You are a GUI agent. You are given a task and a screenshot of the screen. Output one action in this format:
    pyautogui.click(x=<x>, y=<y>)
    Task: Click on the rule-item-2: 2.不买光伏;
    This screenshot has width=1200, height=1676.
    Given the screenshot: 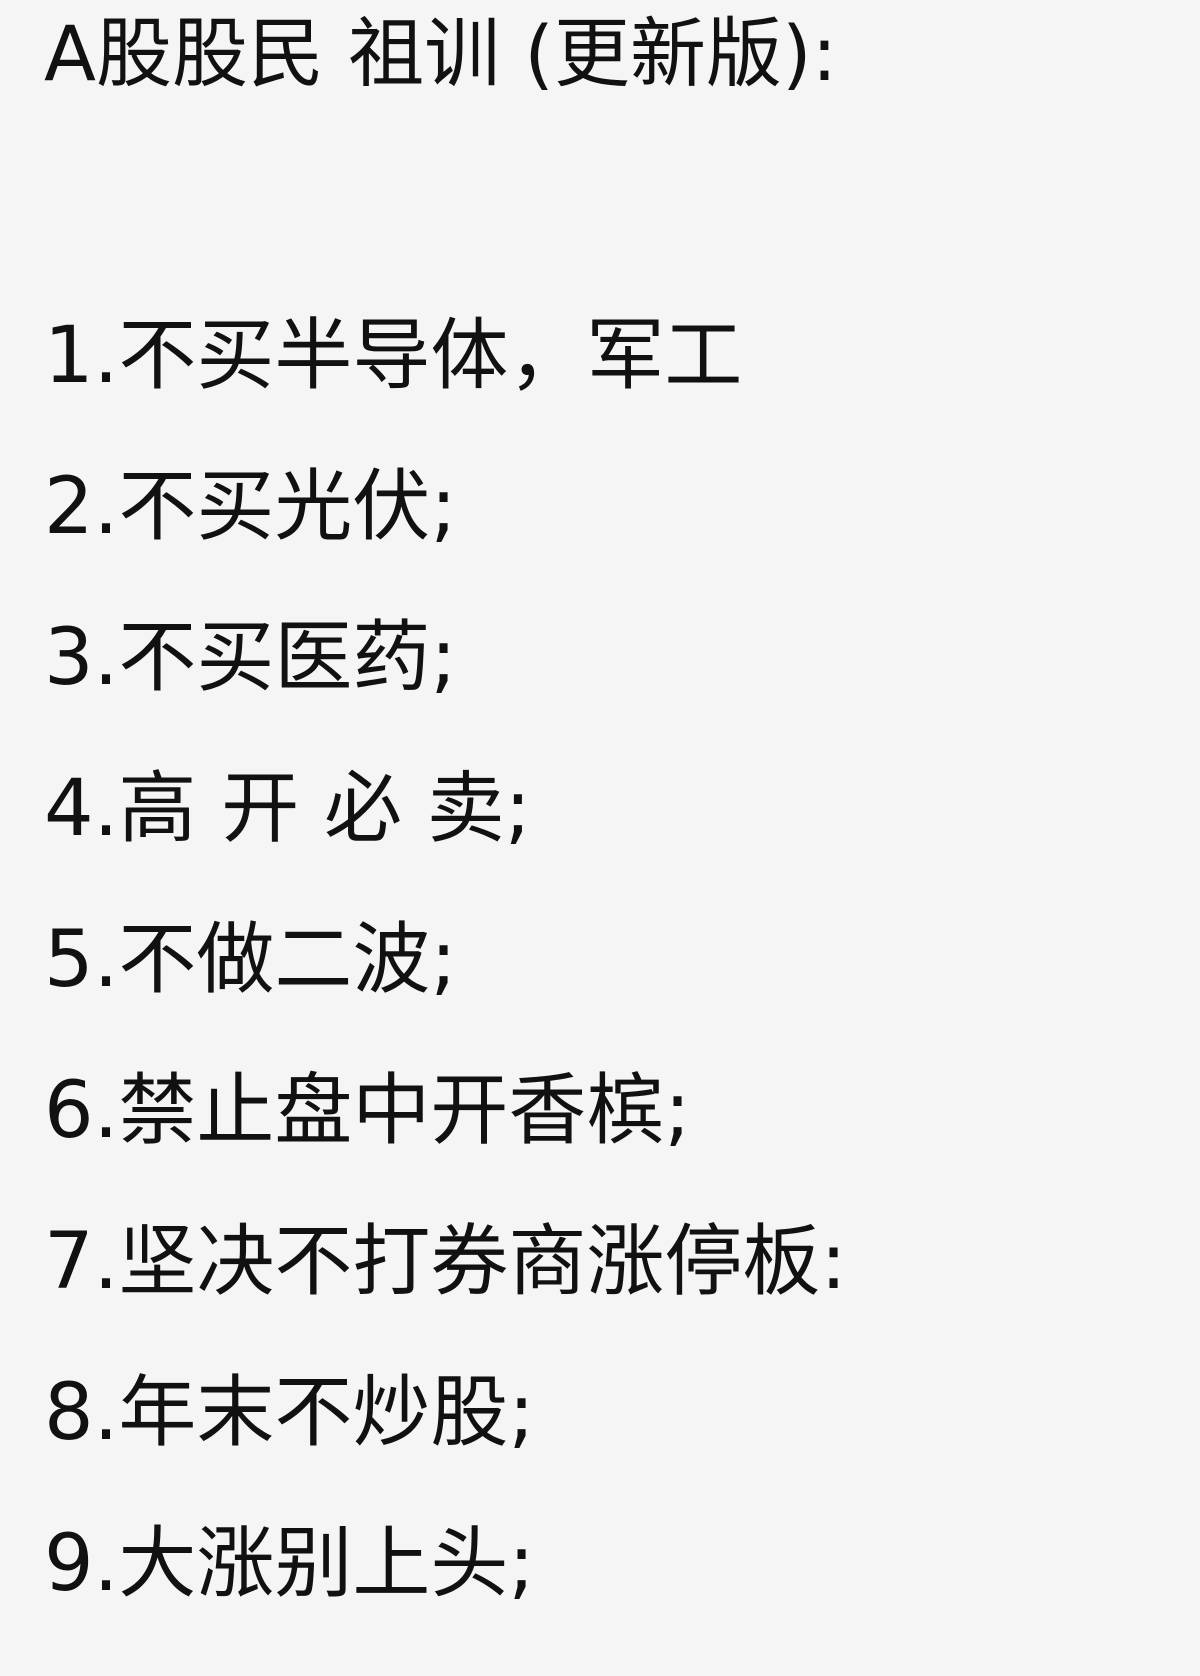 What is the action you would take?
    pyautogui.click(x=250, y=507)
    